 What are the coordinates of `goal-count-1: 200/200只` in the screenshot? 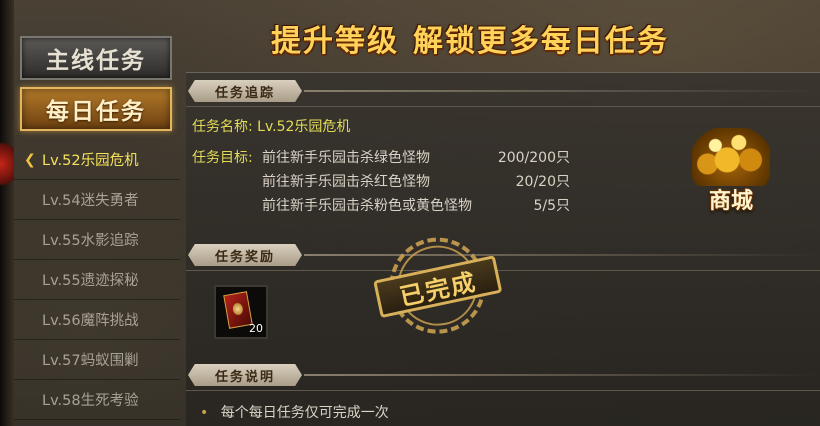 It's located at (533, 158).